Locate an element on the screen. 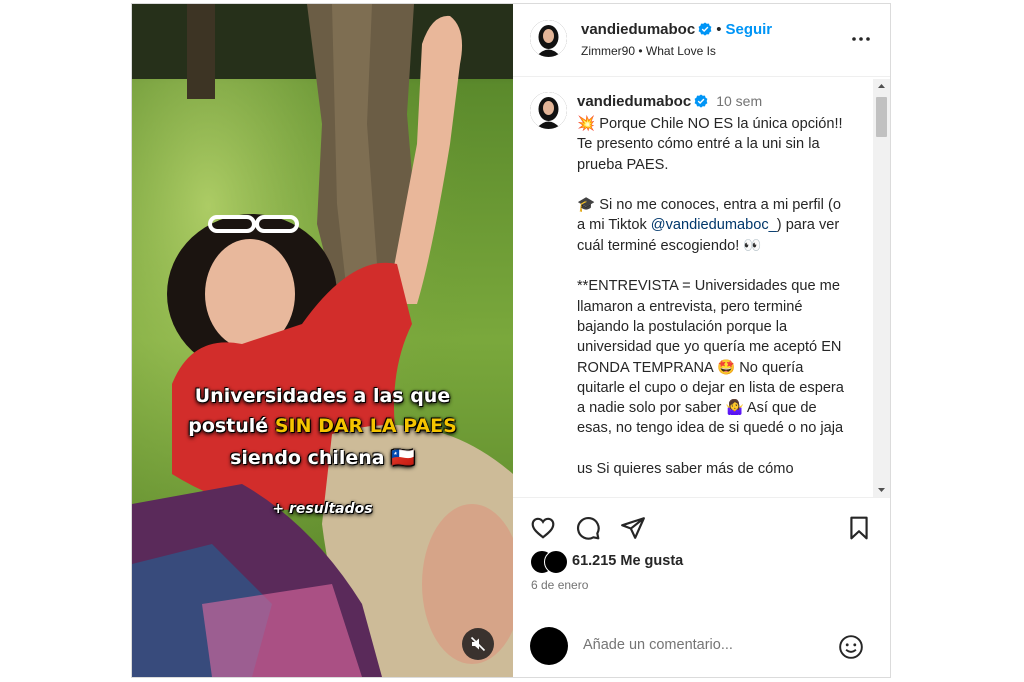  follow-button: Seguir is located at coordinates (748, 29).